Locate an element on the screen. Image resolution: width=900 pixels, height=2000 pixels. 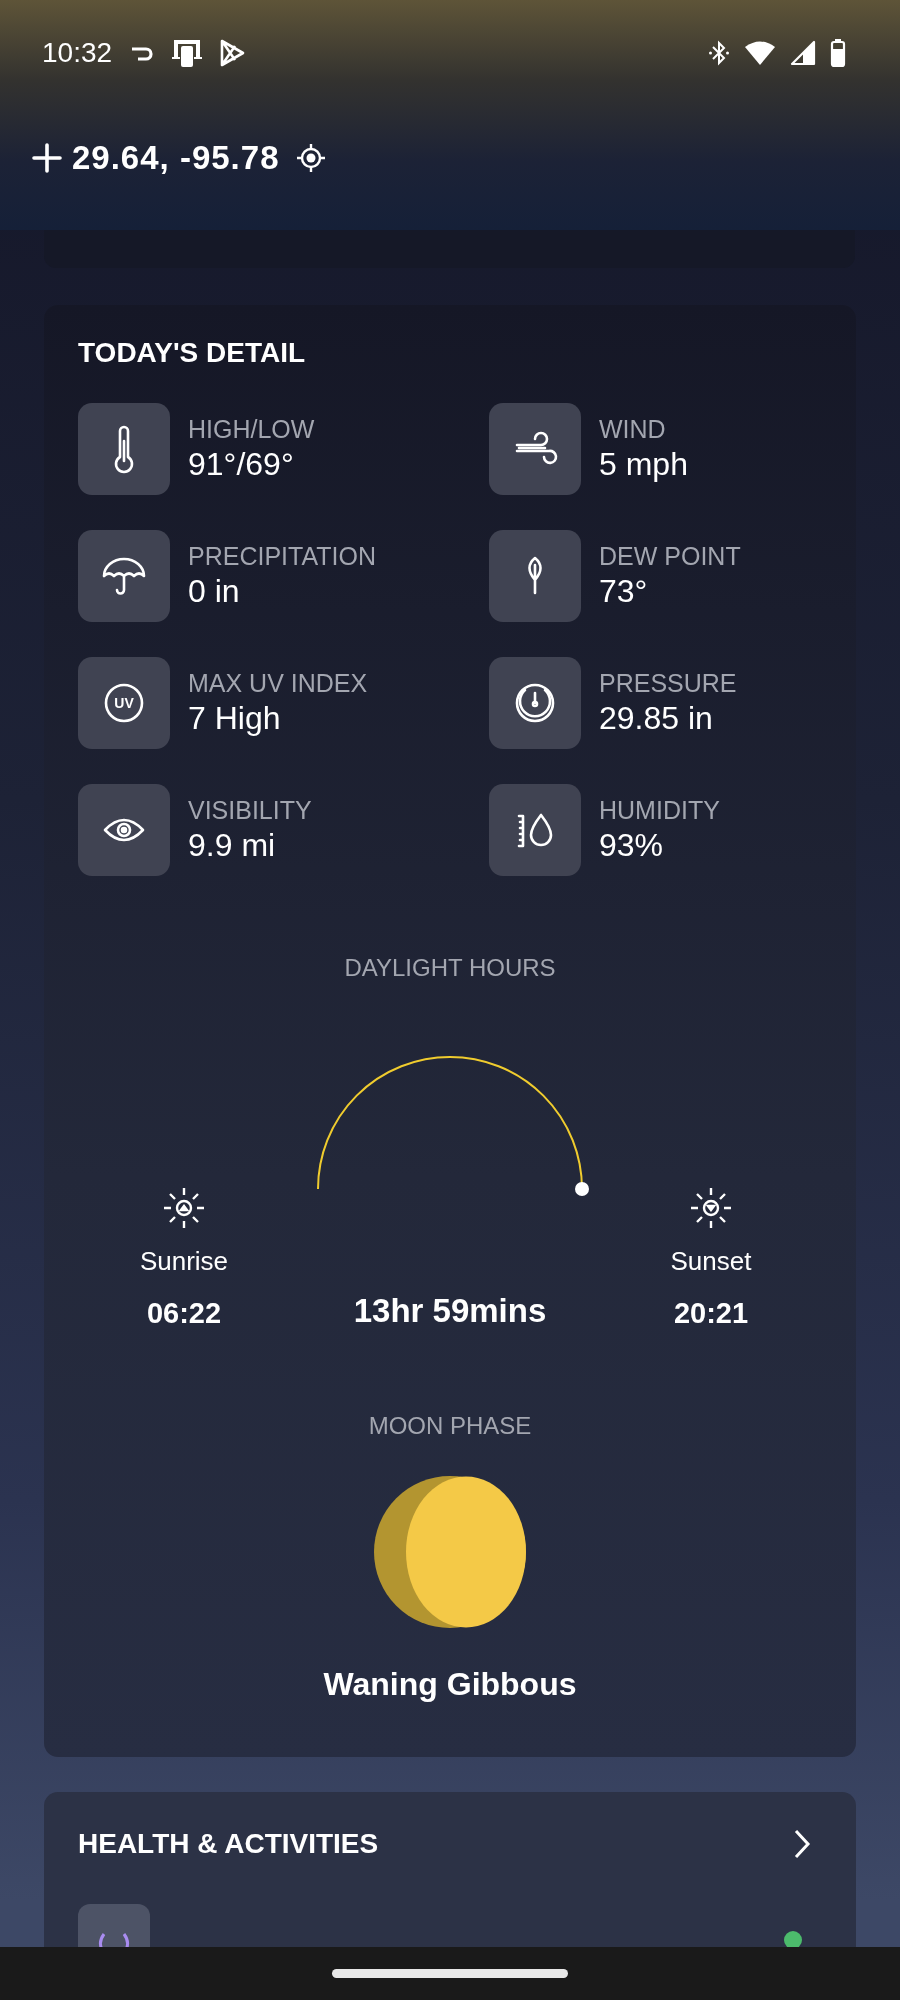
detail-value: 5 mph is located at coordinates (643, 464).